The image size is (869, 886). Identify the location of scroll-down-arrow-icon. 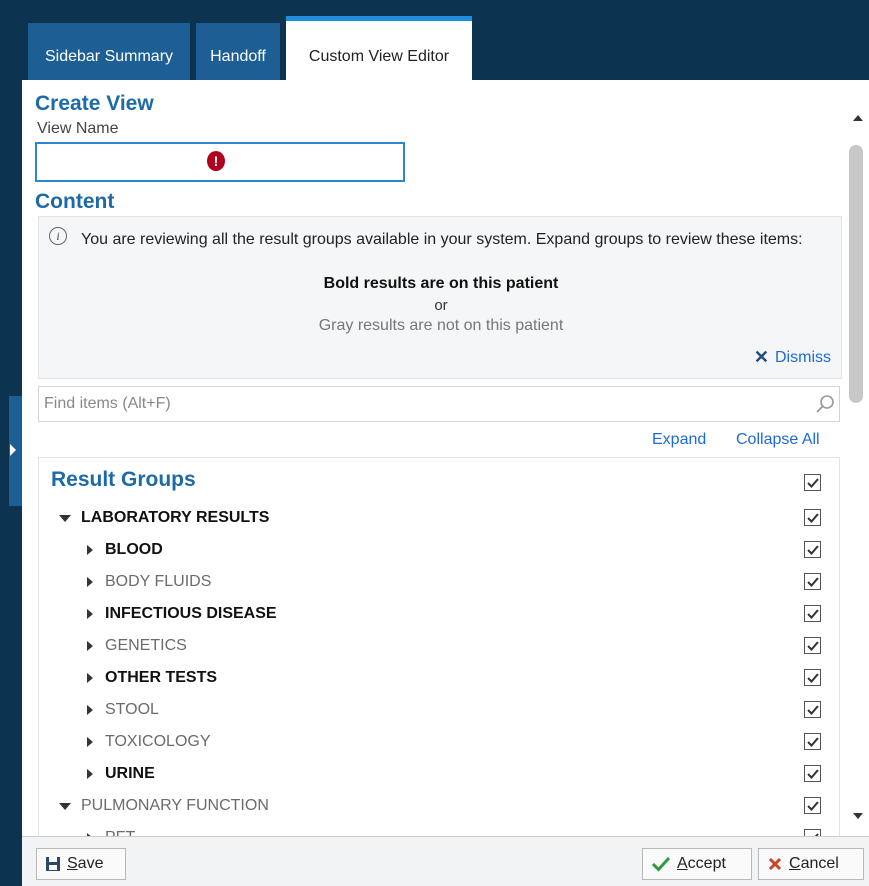
(858, 816).